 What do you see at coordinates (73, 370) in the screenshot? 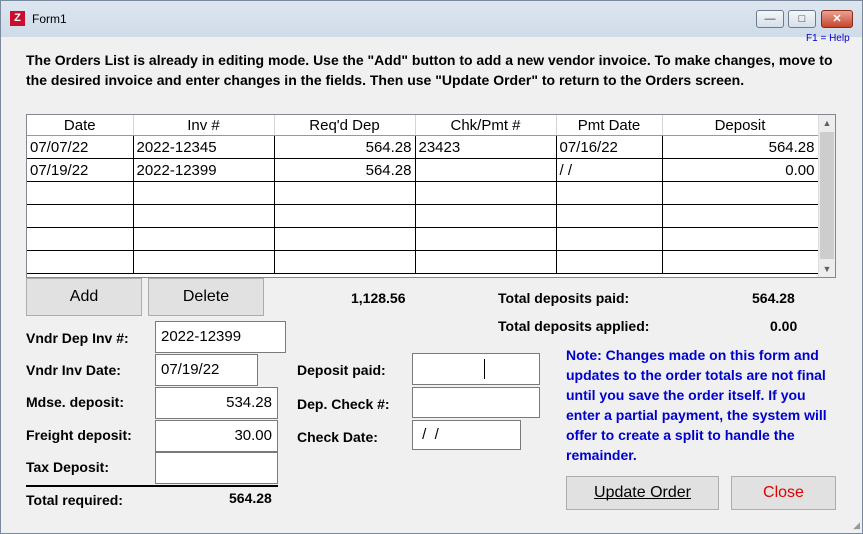
I see `vndr-inv-date-label: Vndr Inv Date:` at bounding box center [73, 370].